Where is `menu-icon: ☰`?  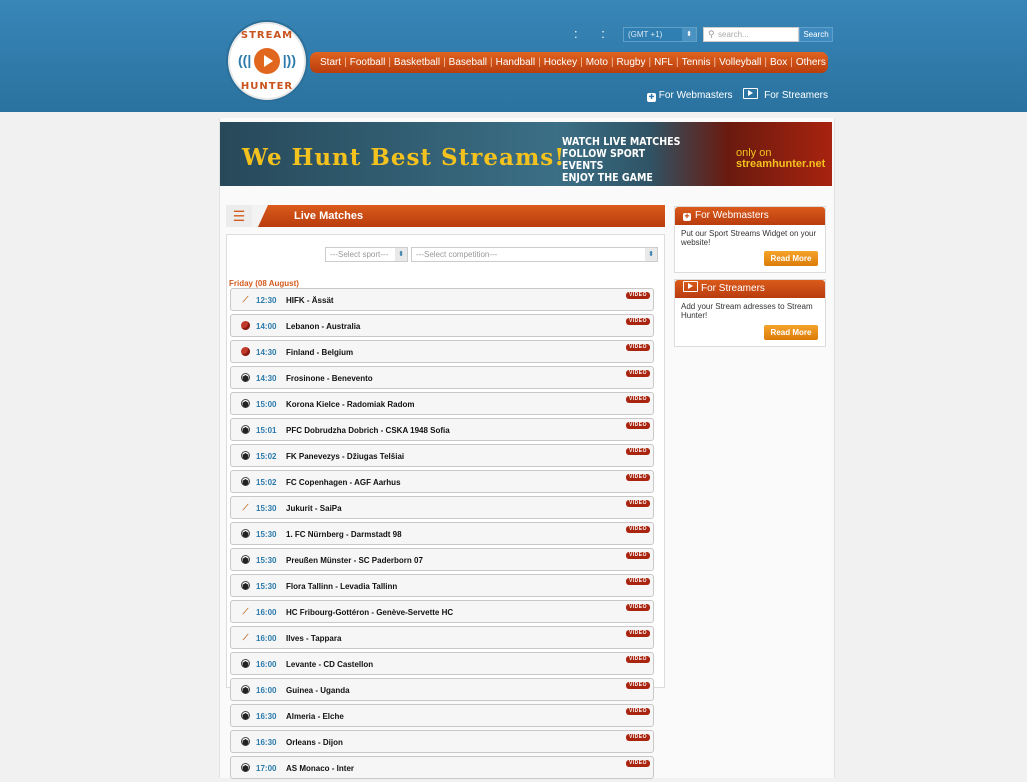
menu-icon: ☰ is located at coordinates (239, 216).